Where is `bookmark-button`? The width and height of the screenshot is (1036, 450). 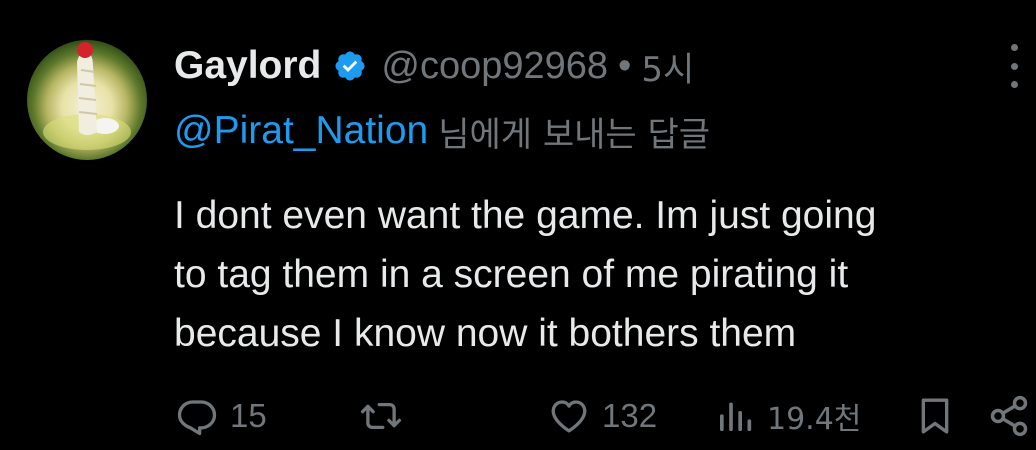 bookmark-button is located at coordinates (935, 416).